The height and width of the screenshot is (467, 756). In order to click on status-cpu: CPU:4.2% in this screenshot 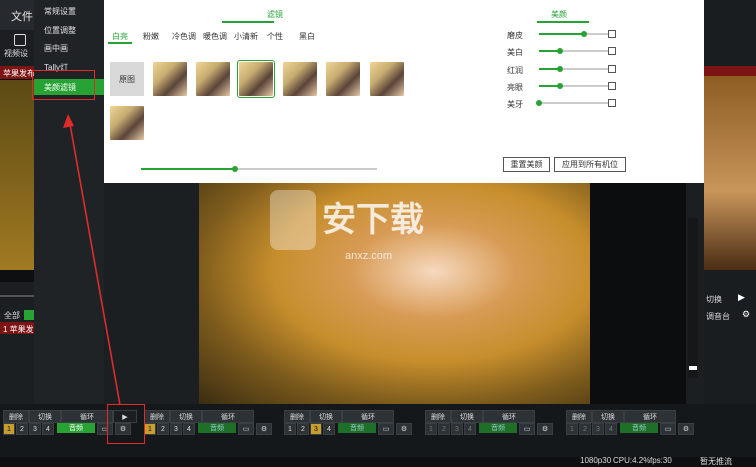, I will do `click(632, 460)`.